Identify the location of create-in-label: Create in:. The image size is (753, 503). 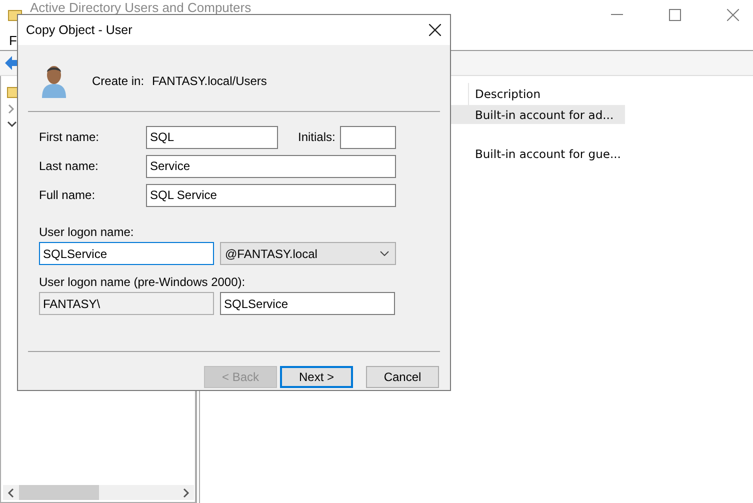
(119, 81).